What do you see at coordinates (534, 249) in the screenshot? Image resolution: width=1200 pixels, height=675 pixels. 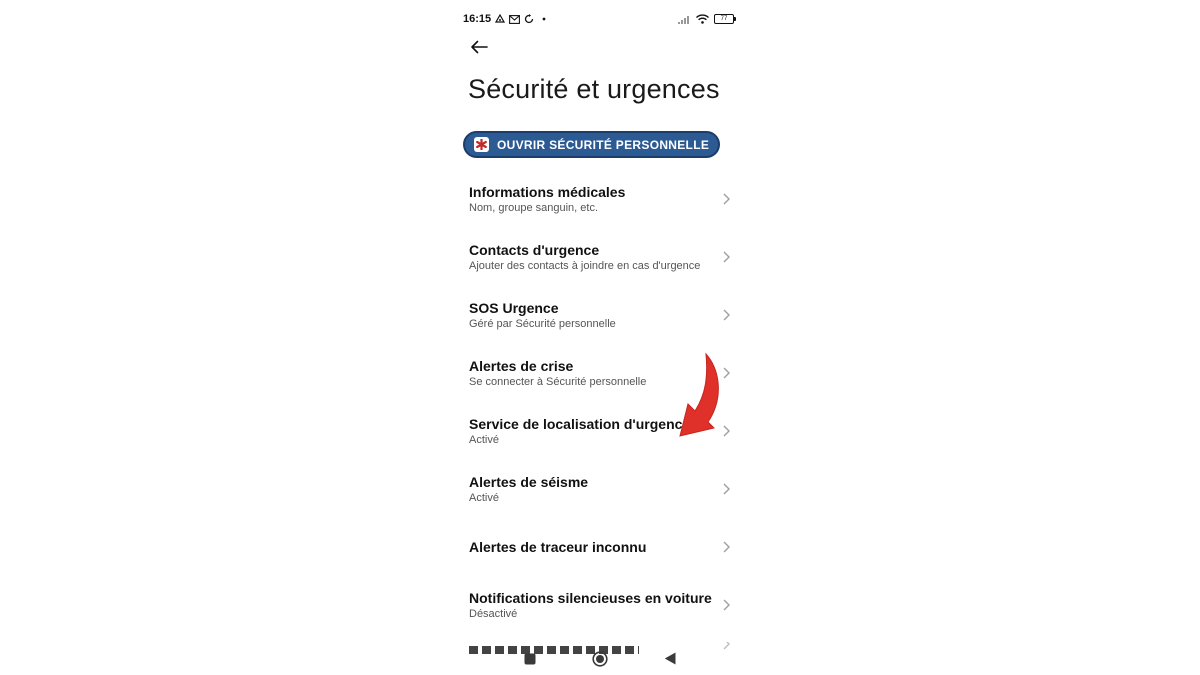 I see `item-title: Contacts d'urgence` at bounding box center [534, 249].